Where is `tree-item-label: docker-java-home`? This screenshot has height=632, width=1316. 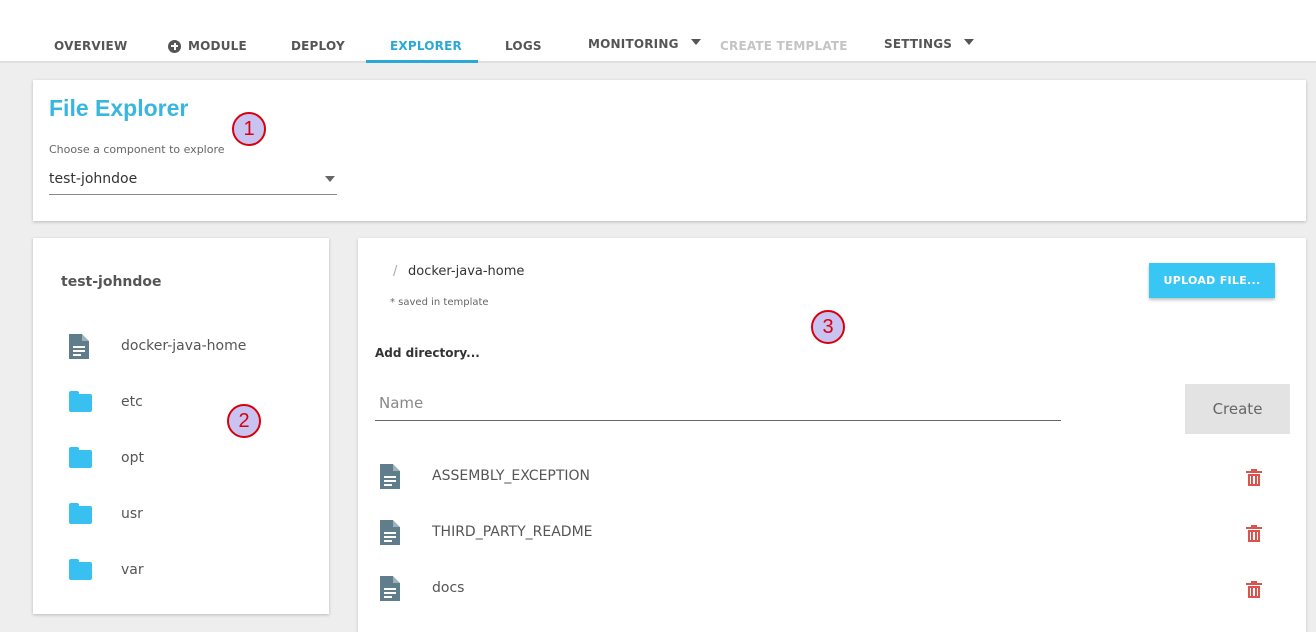 tree-item-label: docker-java-home is located at coordinates (184, 346).